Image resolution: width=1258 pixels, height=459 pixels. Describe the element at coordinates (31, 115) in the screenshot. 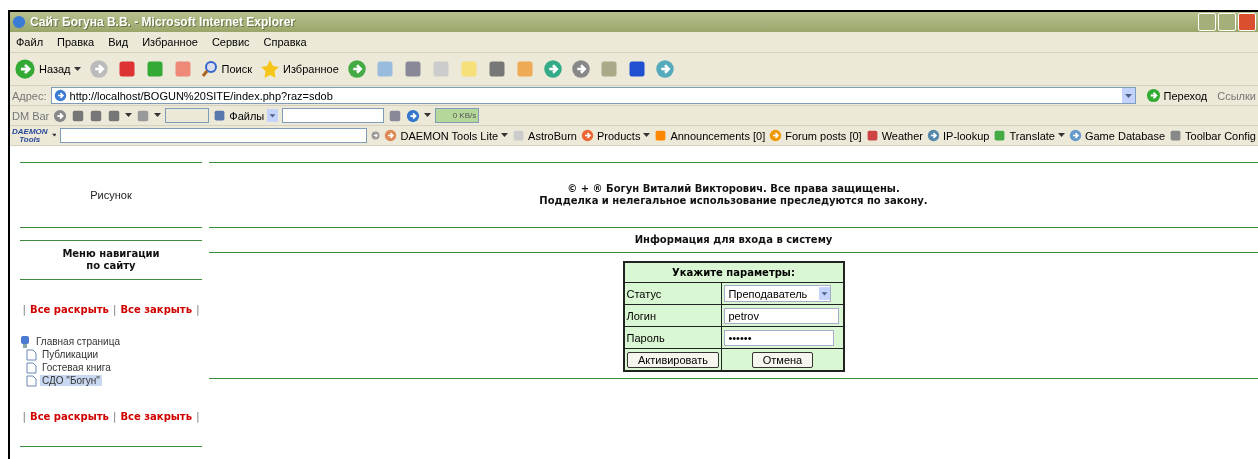

I see `dm-bar-label: DM Bar` at that location.